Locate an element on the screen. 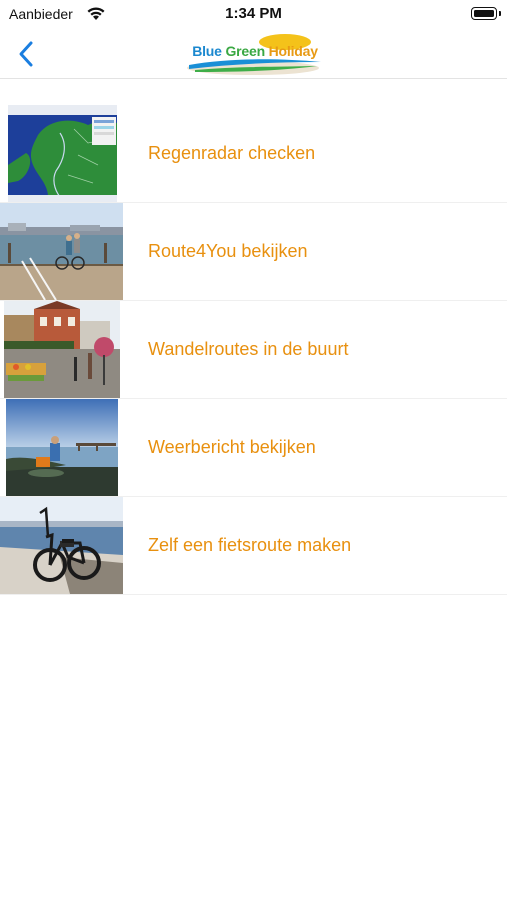 This screenshot has height=900, width=507. back-button is located at coordinates (27, 54).